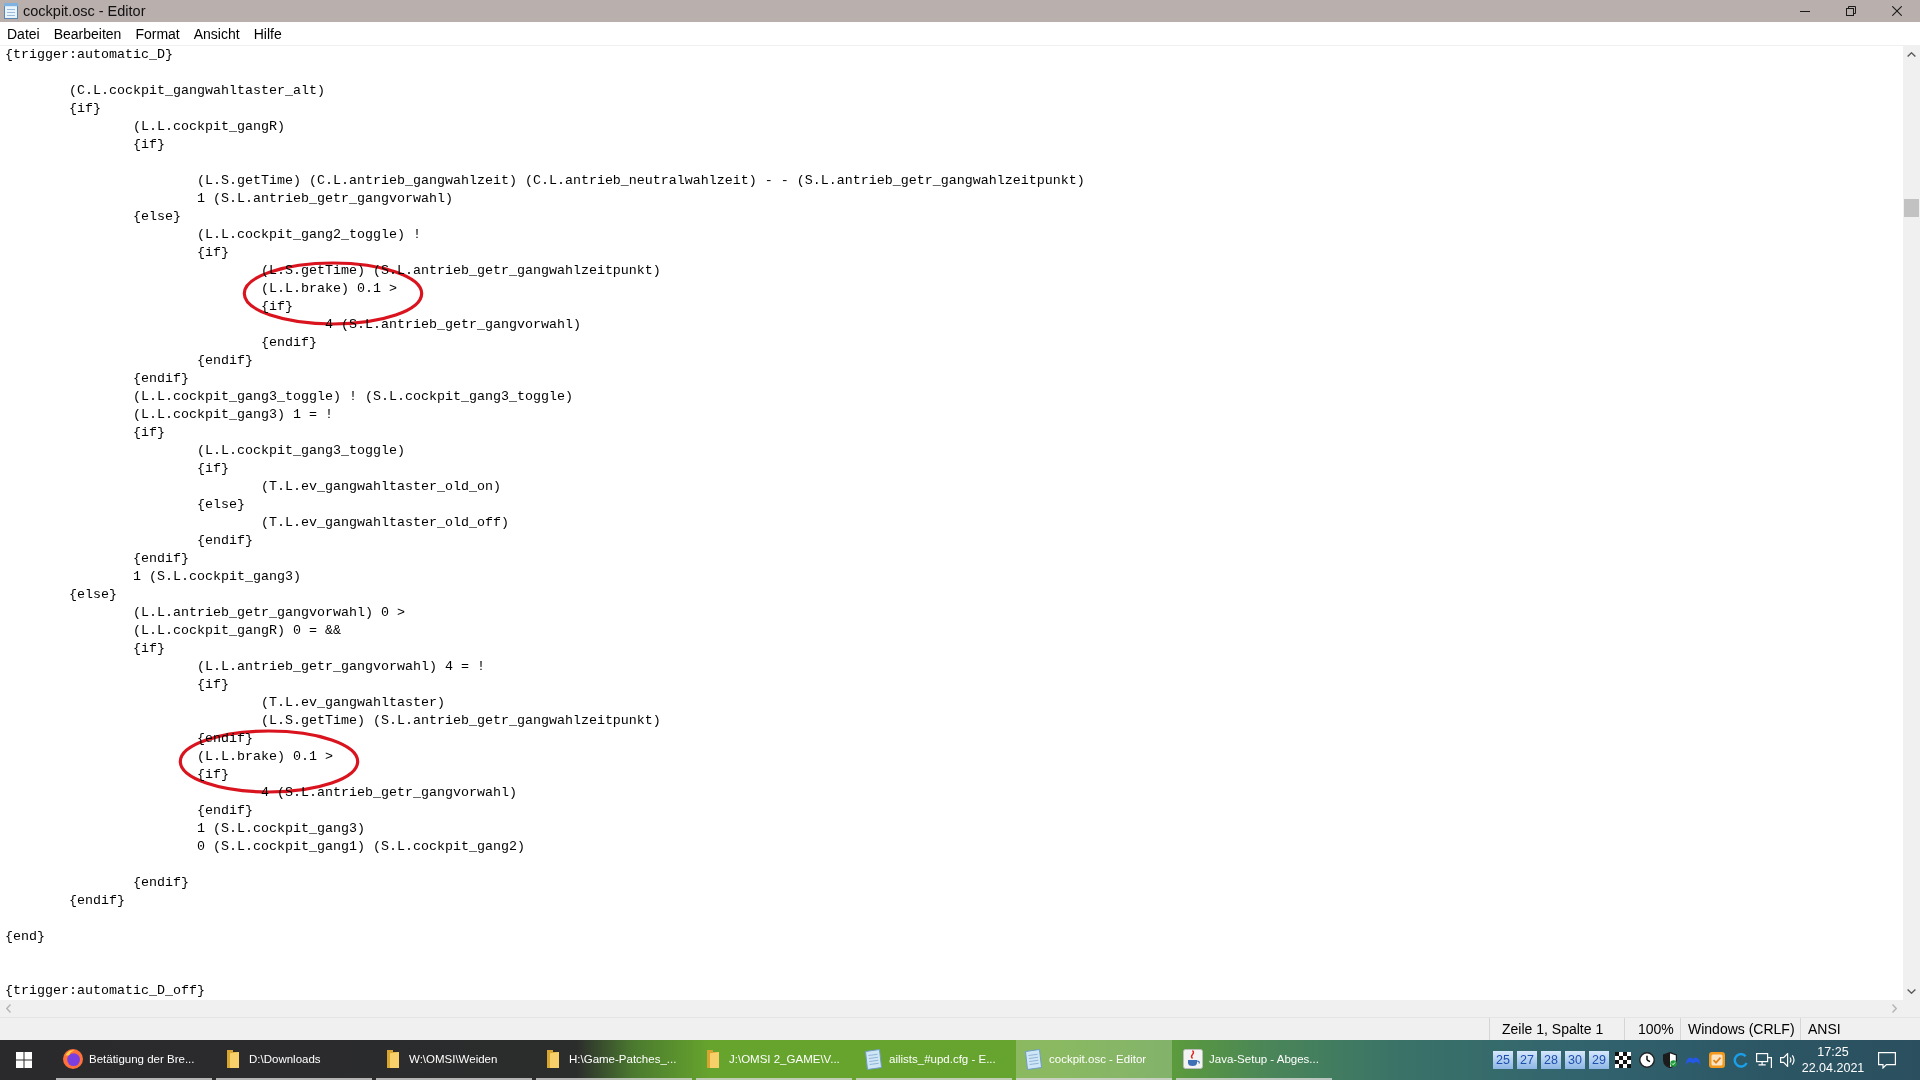 Image resolution: width=1920 pixels, height=1080 pixels. I want to click on tray-number-tile: 25, so click(1503, 1060).